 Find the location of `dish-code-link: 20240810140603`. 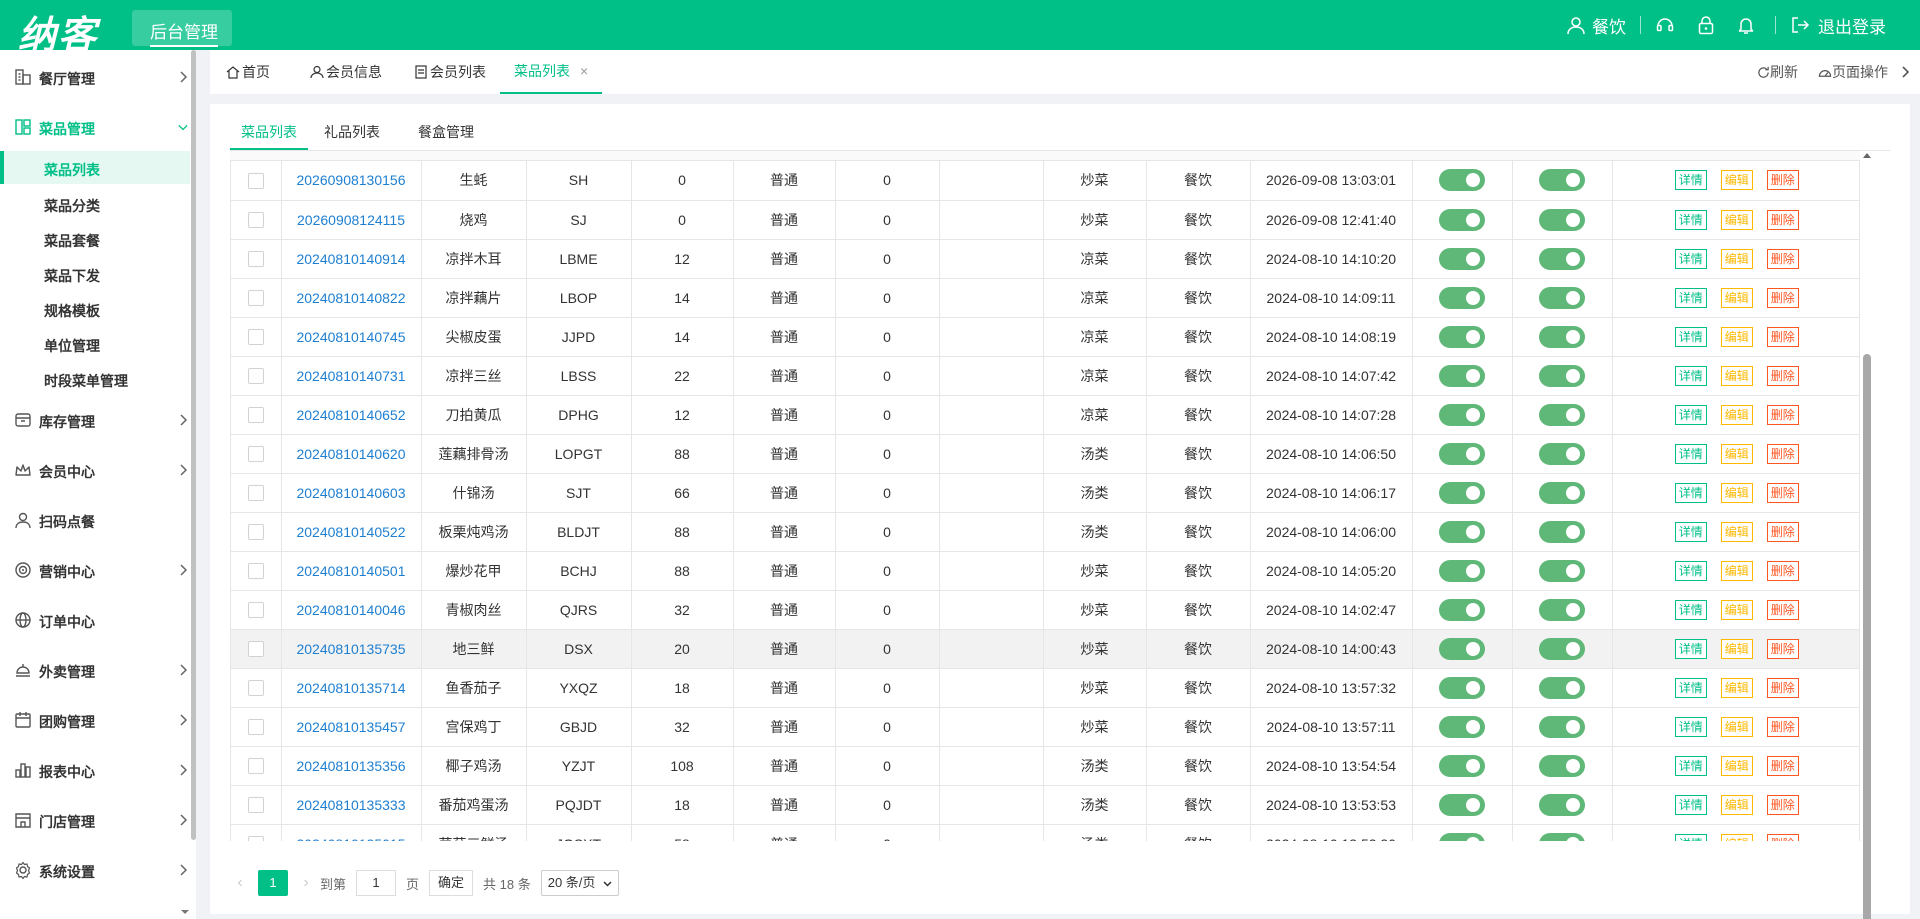

dish-code-link: 20240810140603 is located at coordinates (350, 493).